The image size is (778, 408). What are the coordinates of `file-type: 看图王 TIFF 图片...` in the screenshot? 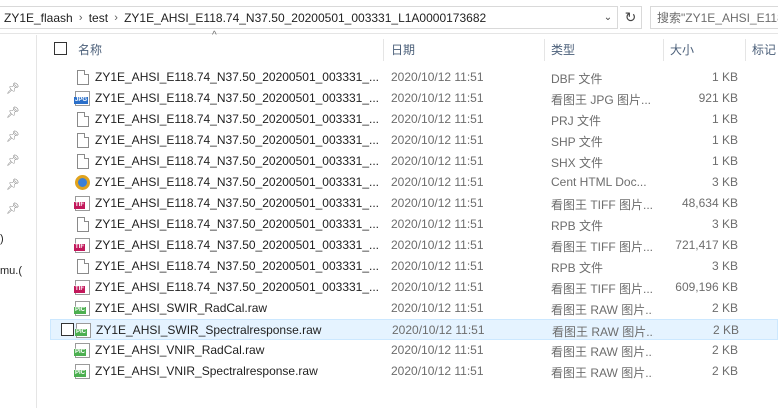 It's located at (602, 289).